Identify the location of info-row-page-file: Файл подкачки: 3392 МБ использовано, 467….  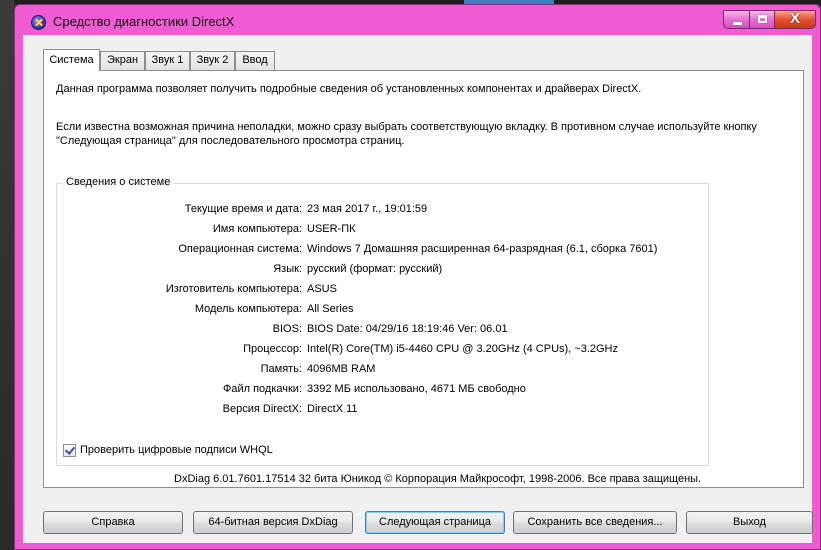
(377, 390).